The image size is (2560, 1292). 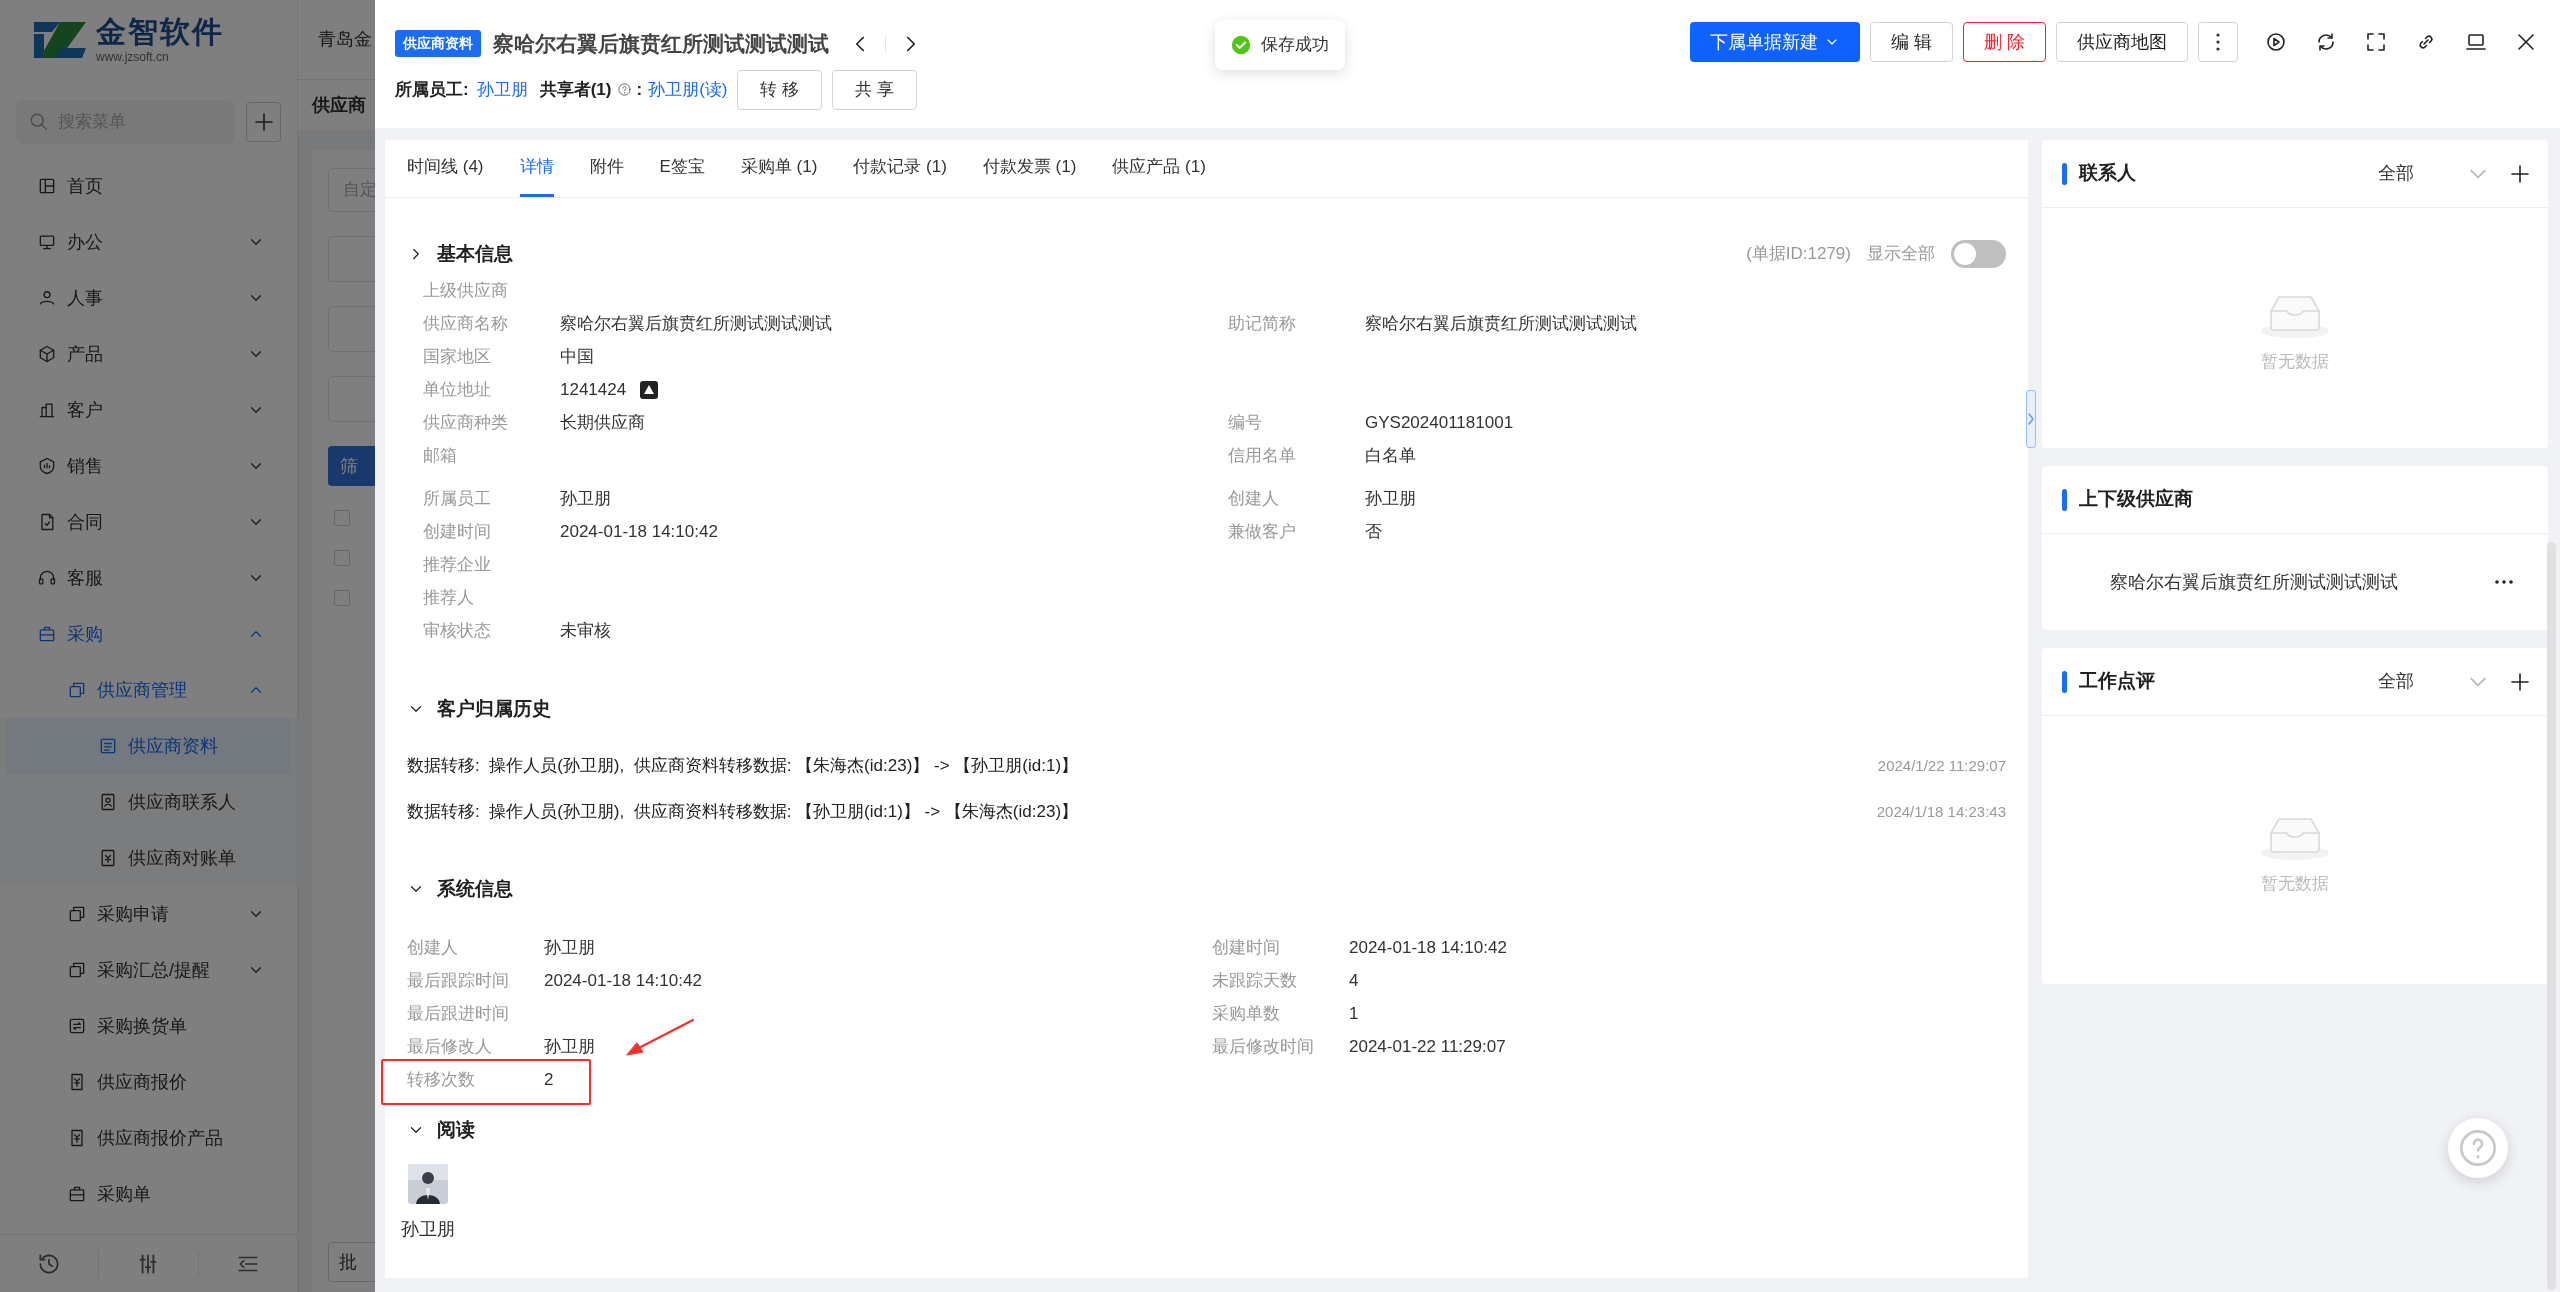 I want to click on field-value: 2024-01-18 14:10:42, so click(x=623, y=980).